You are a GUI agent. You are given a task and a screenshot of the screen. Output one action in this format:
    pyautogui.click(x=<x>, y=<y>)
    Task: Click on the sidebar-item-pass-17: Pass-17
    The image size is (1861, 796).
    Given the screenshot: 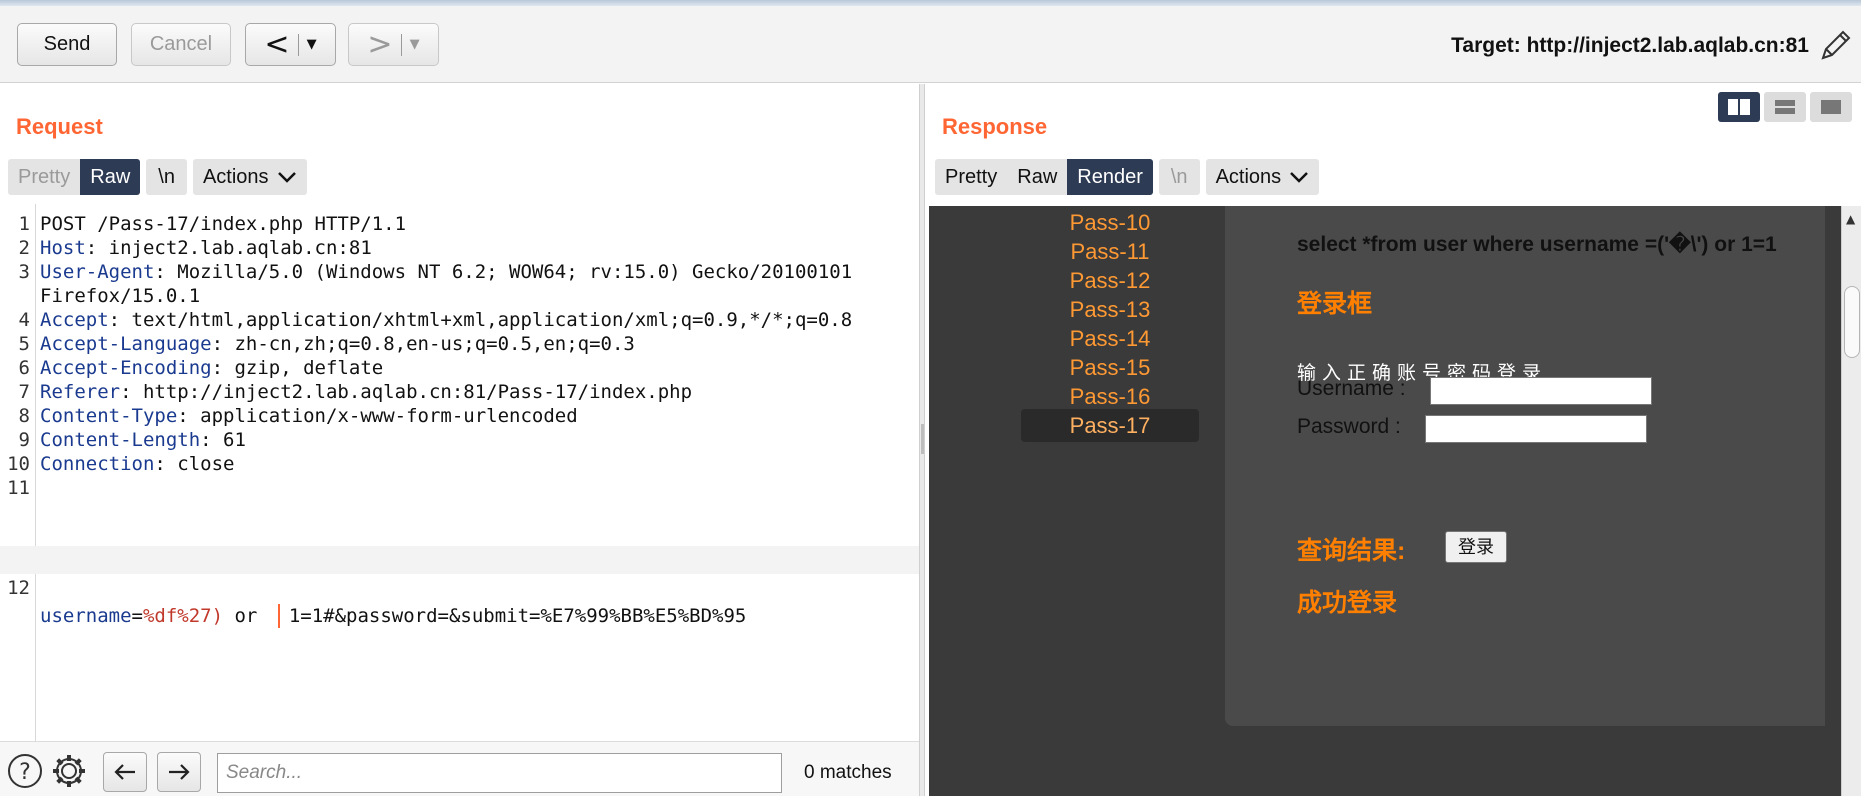 What is the action you would take?
    pyautogui.click(x=1110, y=425)
    